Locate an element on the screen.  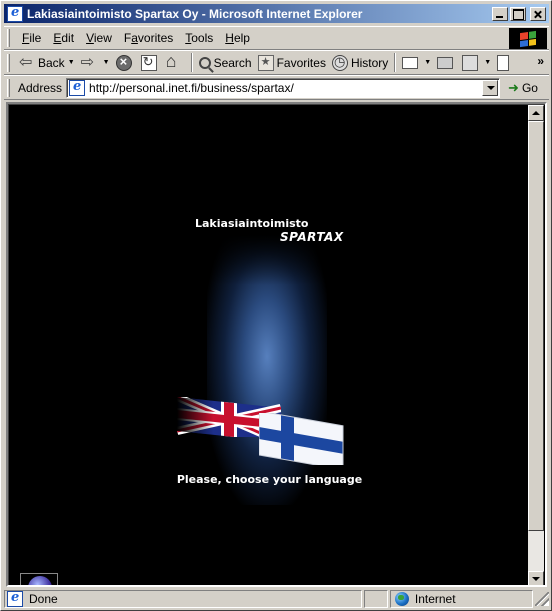
address-dropdown-button is located at coordinates (490, 87).